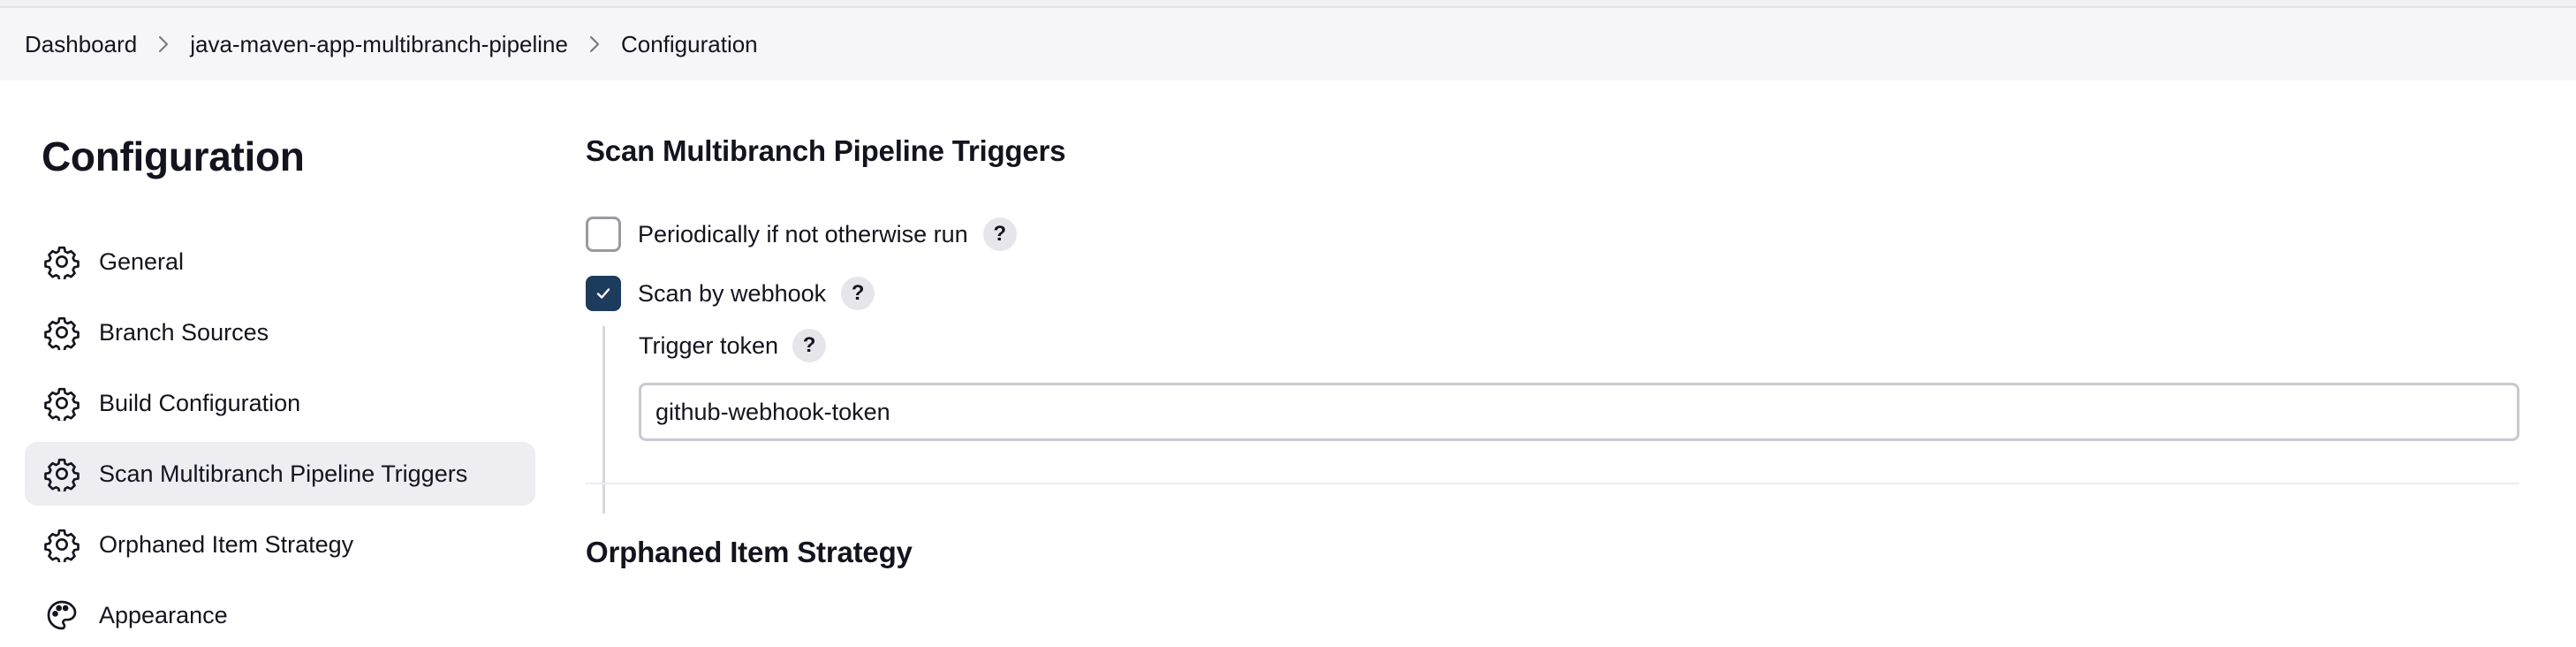  Describe the element at coordinates (284, 474) in the screenshot. I see `sidebar-item-label: Scan Multibranch Pipeline Triggers` at that location.